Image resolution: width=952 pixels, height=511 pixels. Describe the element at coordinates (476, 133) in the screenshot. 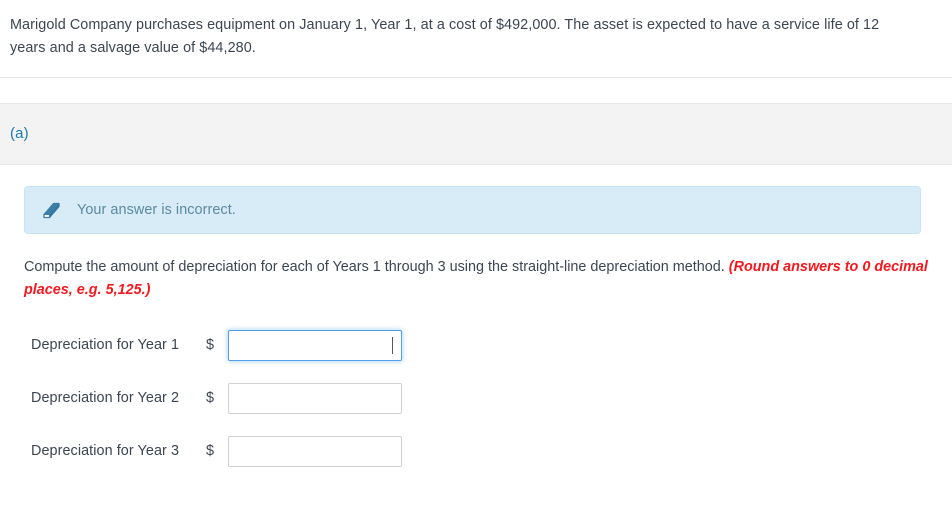

I see `part-section-header: (a)` at that location.